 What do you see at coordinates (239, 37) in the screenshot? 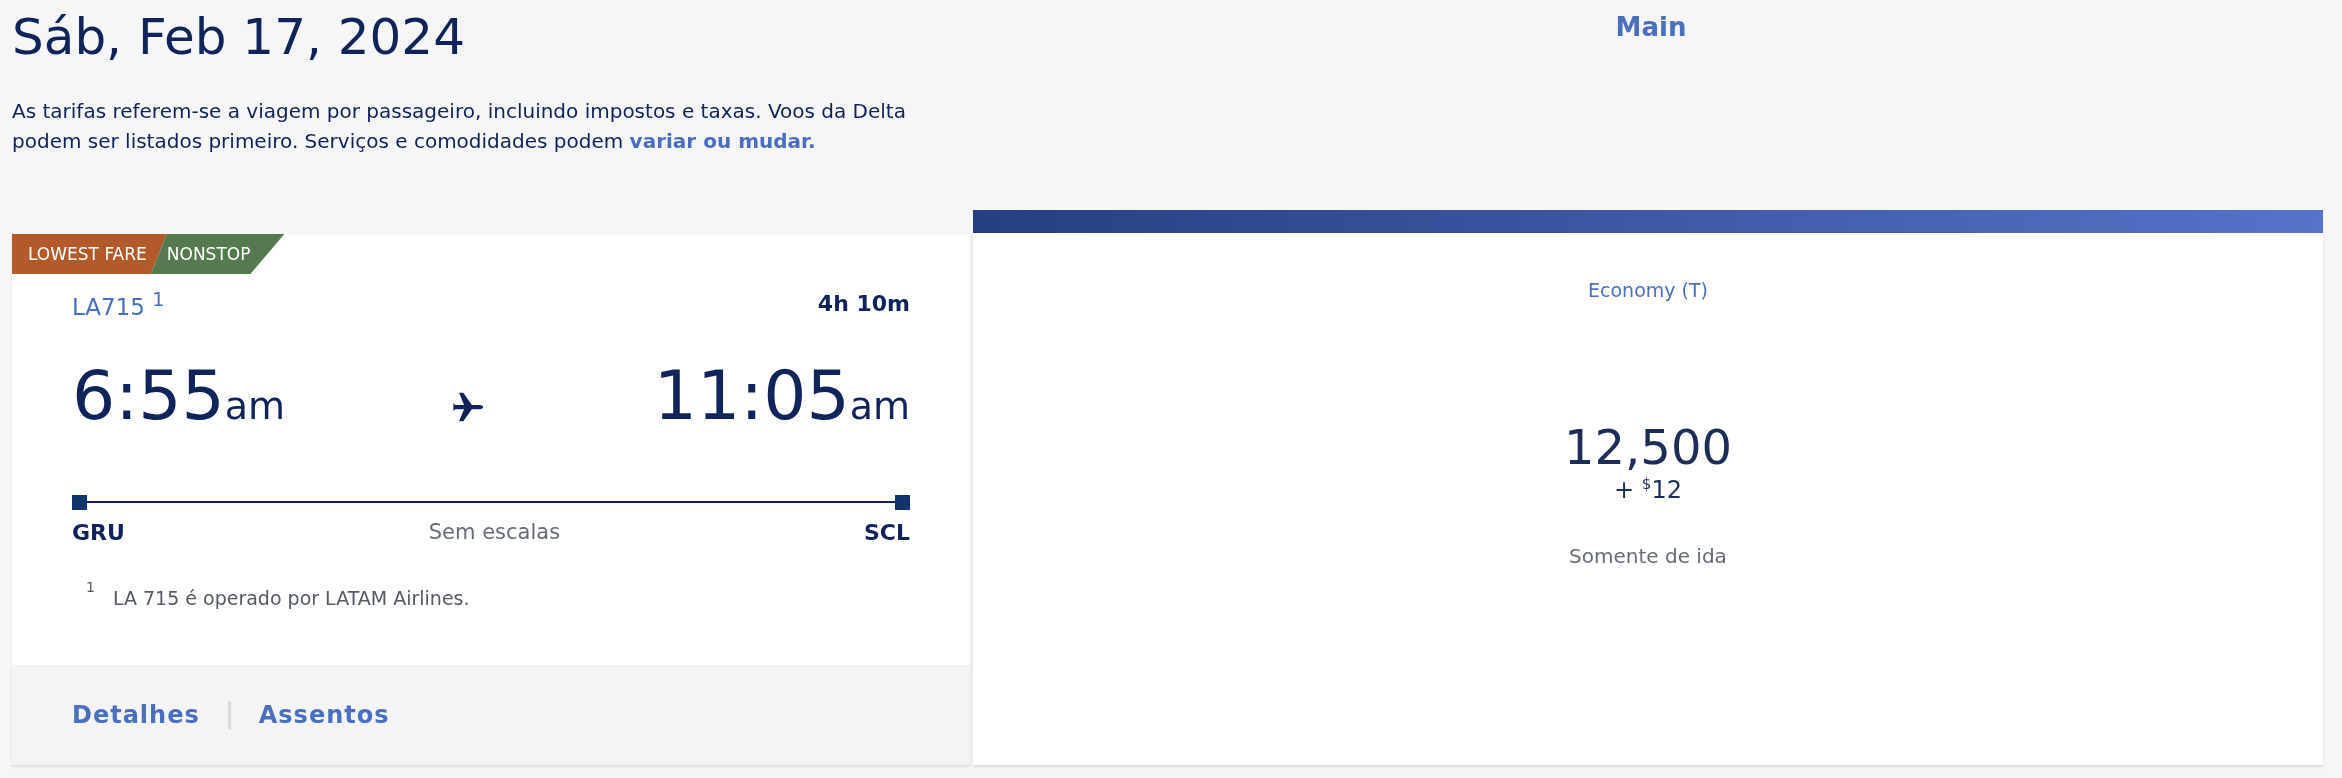
I see `date-title: Sáb, Feb 17, 2024` at bounding box center [239, 37].